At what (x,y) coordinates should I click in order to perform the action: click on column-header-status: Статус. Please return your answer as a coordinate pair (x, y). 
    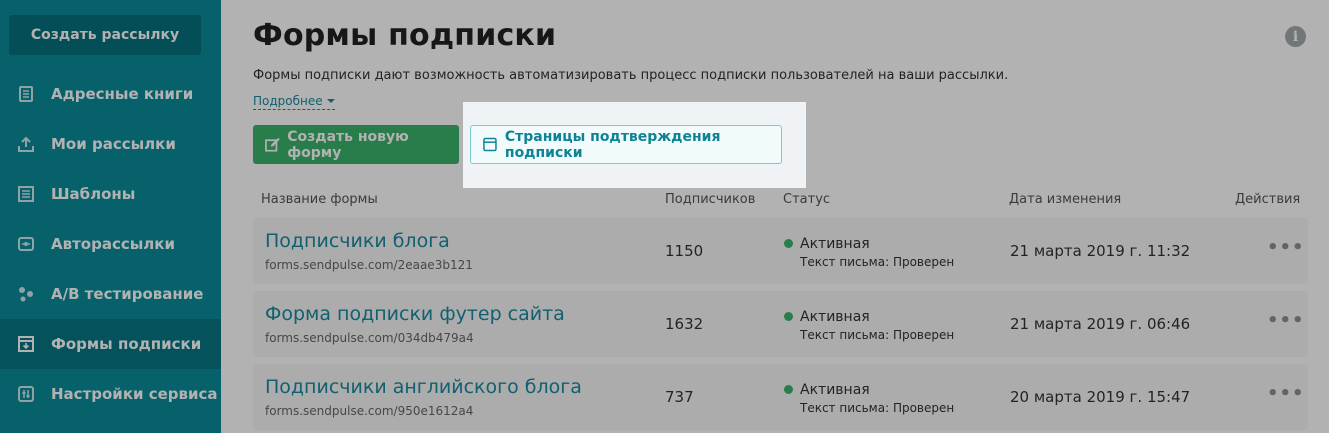
    Looking at the image, I should click on (806, 199).